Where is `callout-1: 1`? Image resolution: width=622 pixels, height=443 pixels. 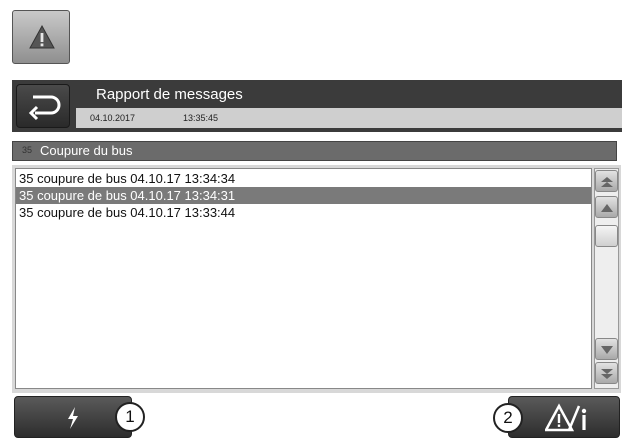
callout-1: 1 is located at coordinates (130, 417).